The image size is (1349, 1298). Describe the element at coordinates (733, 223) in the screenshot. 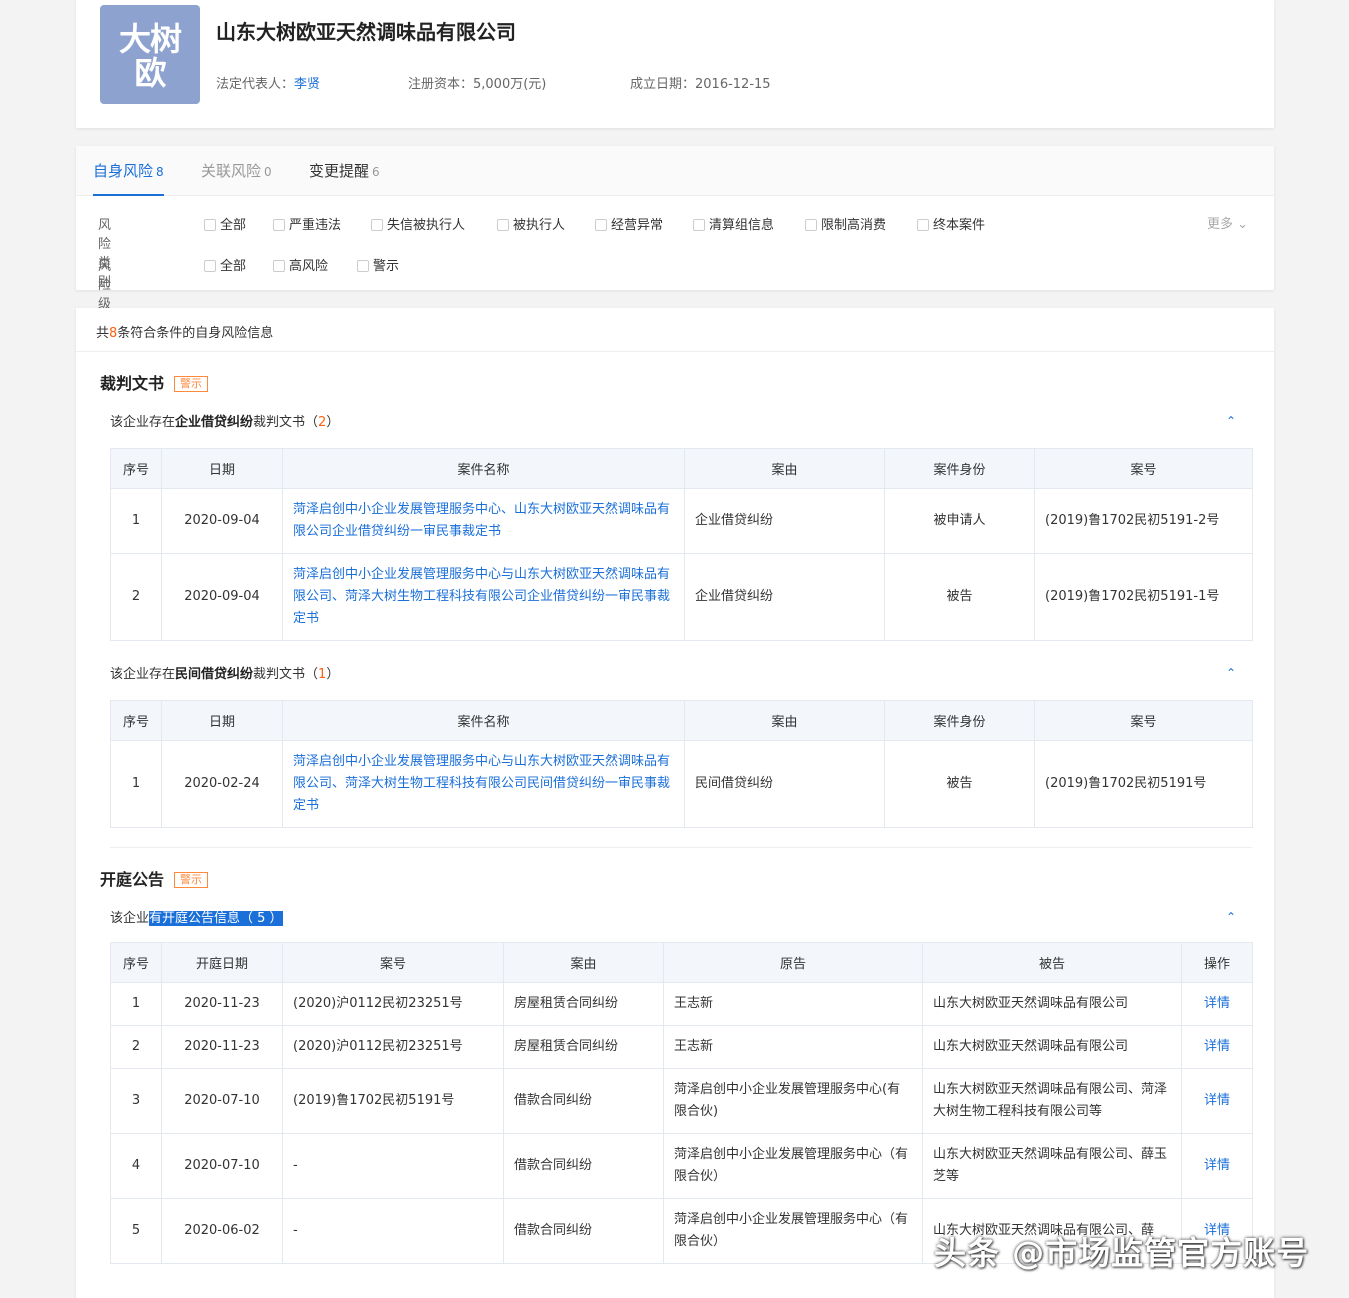

I see `category-option: 清算组信息` at that location.